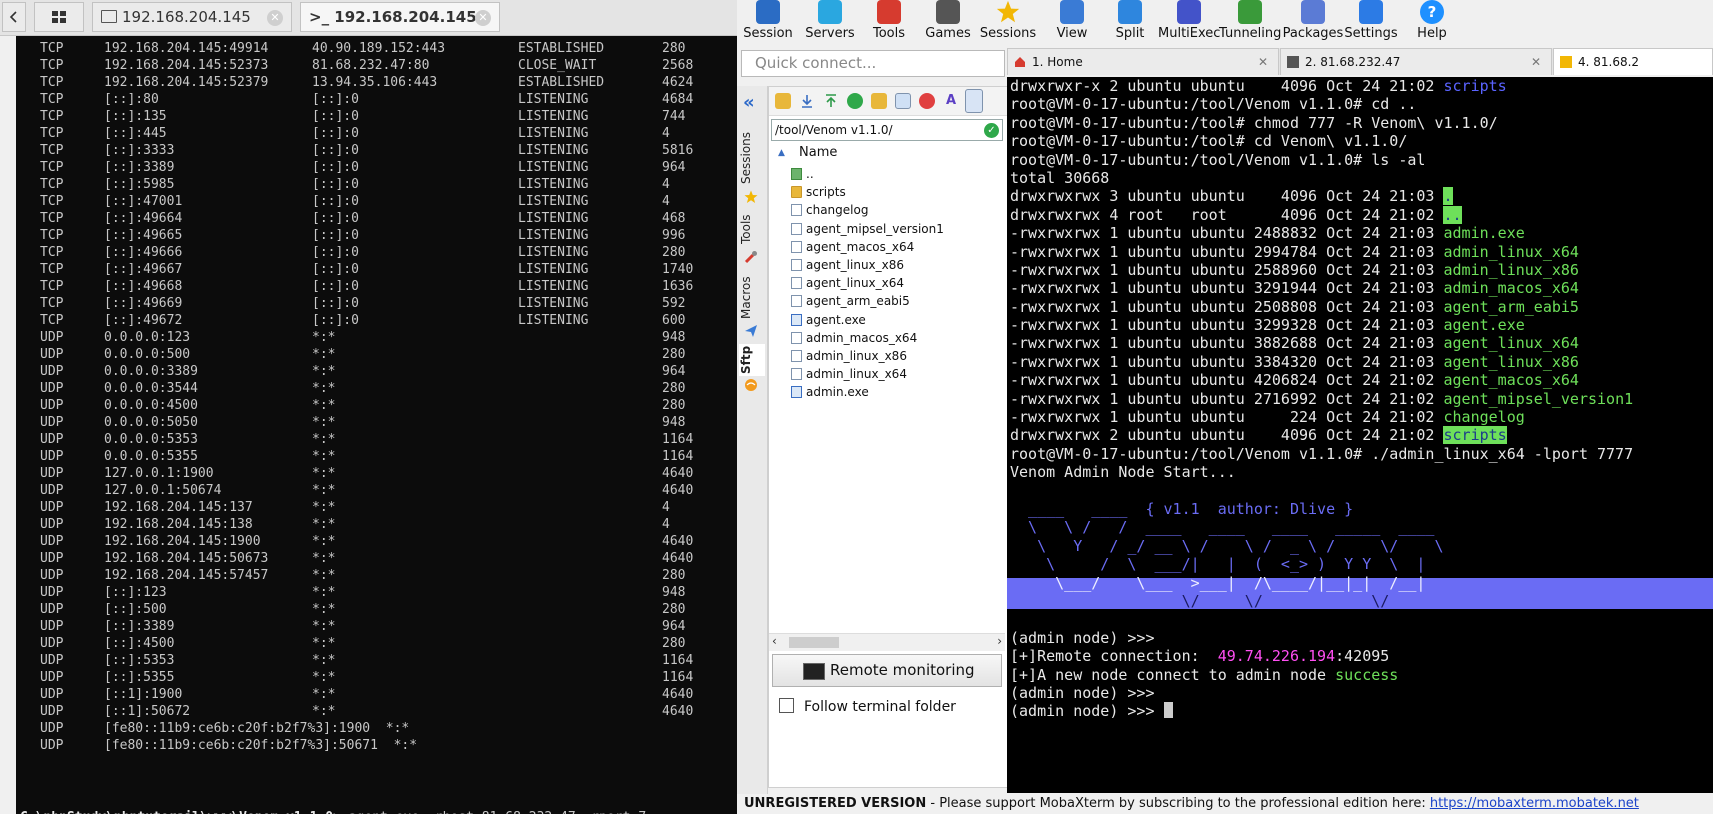 This screenshot has height=814, width=1713. I want to click on scroll-left-icon: ‹, so click(774, 641).